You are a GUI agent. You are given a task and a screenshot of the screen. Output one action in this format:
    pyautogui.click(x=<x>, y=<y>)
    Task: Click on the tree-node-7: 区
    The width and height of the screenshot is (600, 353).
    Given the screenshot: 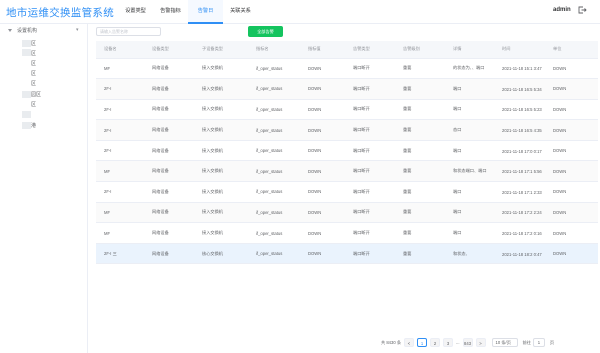 What is the action you would take?
    pyautogui.click(x=33, y=104)
    